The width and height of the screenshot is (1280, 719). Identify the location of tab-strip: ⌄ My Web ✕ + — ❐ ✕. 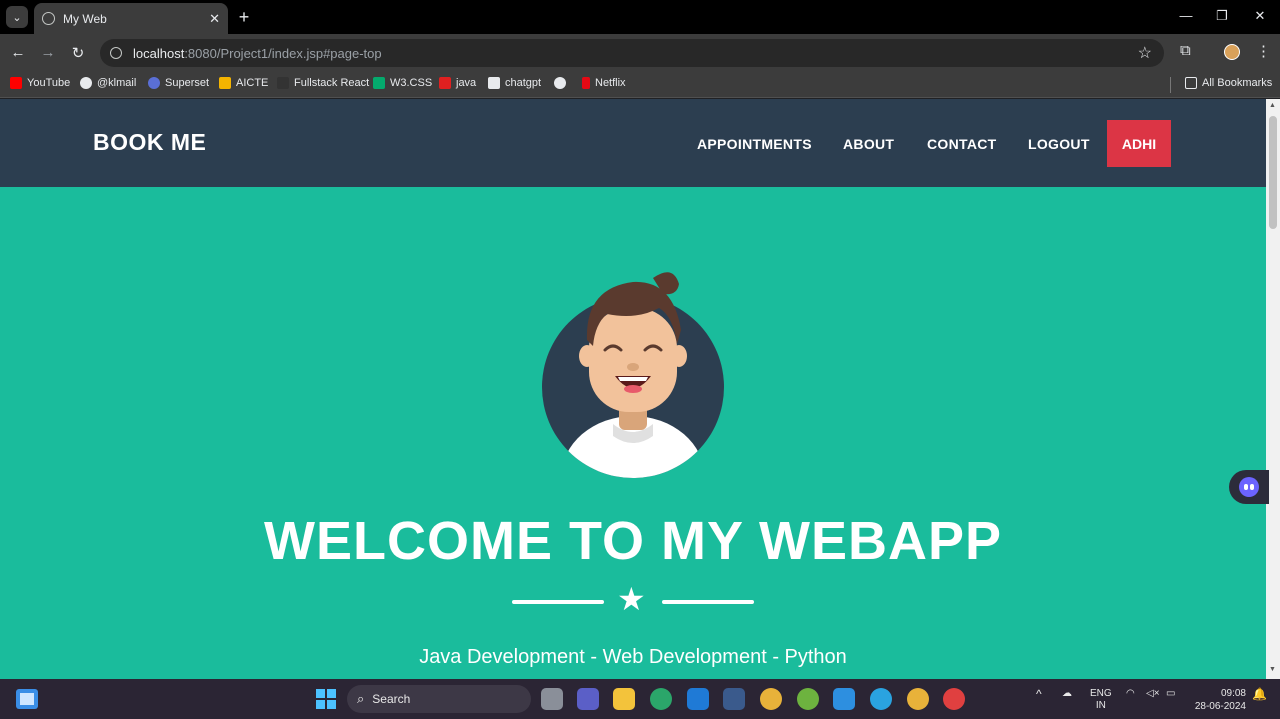
(640, 17).